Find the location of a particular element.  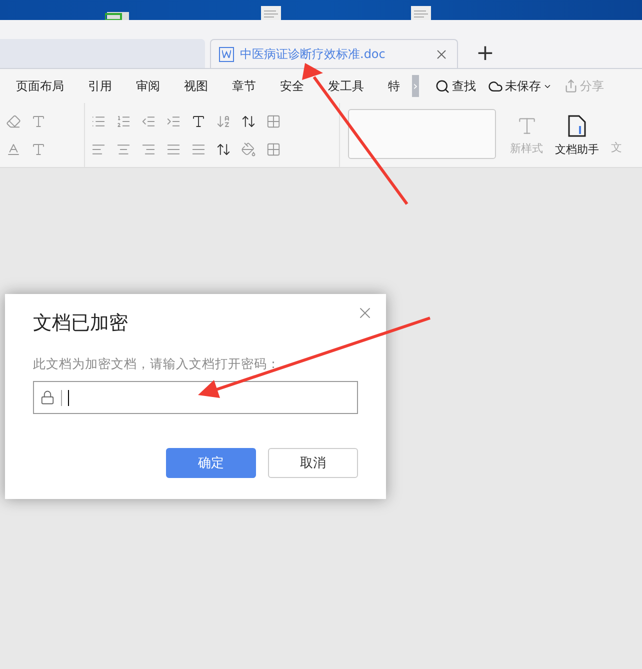

border-icon is located at coordinates (273, 149).